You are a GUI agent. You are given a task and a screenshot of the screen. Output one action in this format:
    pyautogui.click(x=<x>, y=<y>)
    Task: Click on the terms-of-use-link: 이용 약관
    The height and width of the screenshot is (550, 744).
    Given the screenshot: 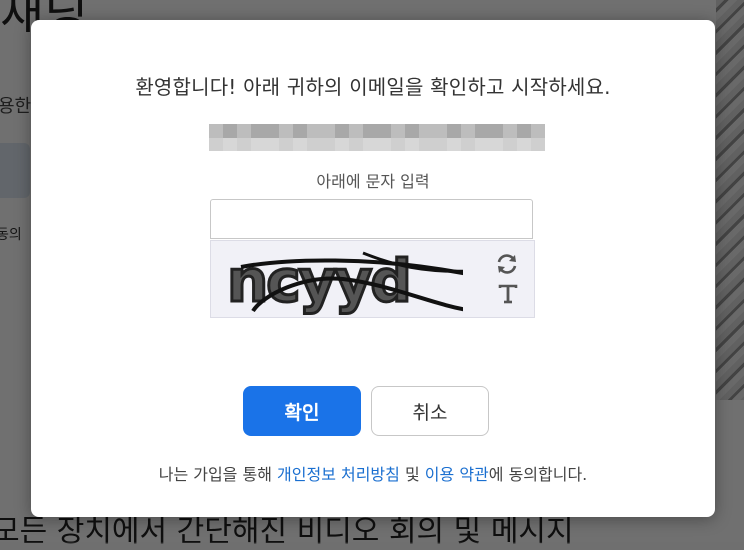 What is the action you would take?
    pyautogui.click(x=457, y=474)
    